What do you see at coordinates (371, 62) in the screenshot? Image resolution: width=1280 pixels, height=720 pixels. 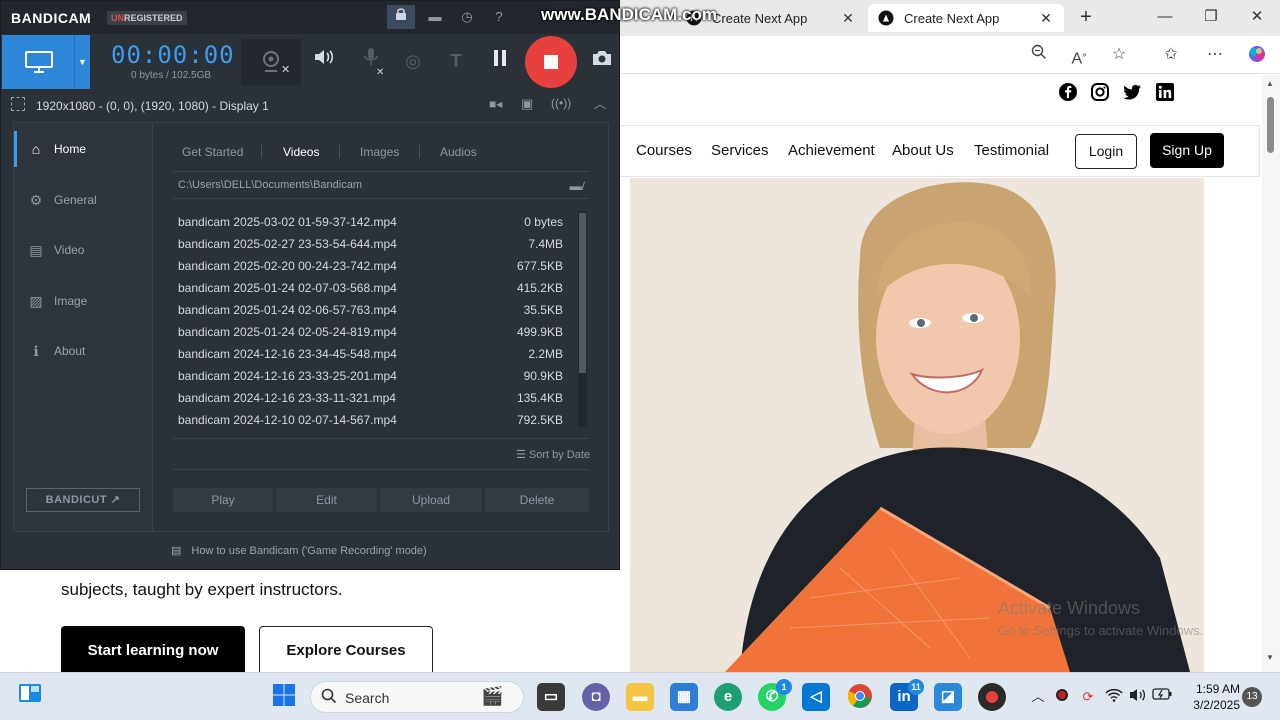 I see `microphone-icon: ✕` at bounding box center [371, 62].